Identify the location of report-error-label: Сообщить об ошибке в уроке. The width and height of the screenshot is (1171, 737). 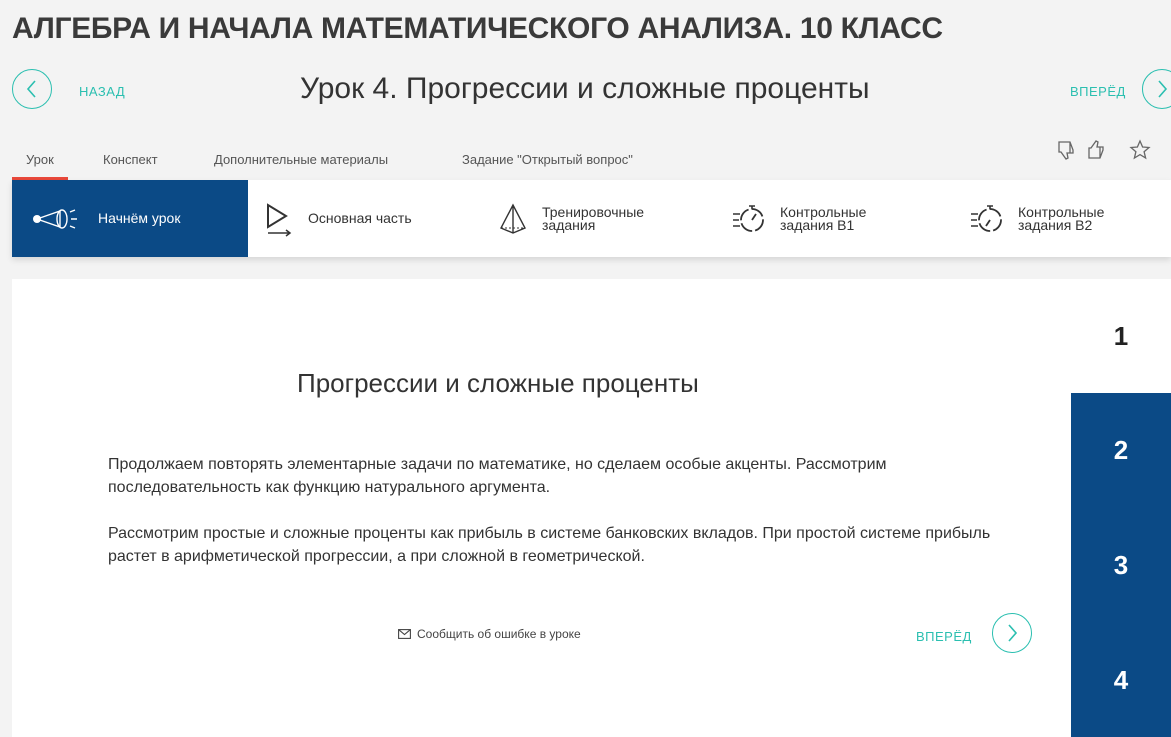
(499, 634).